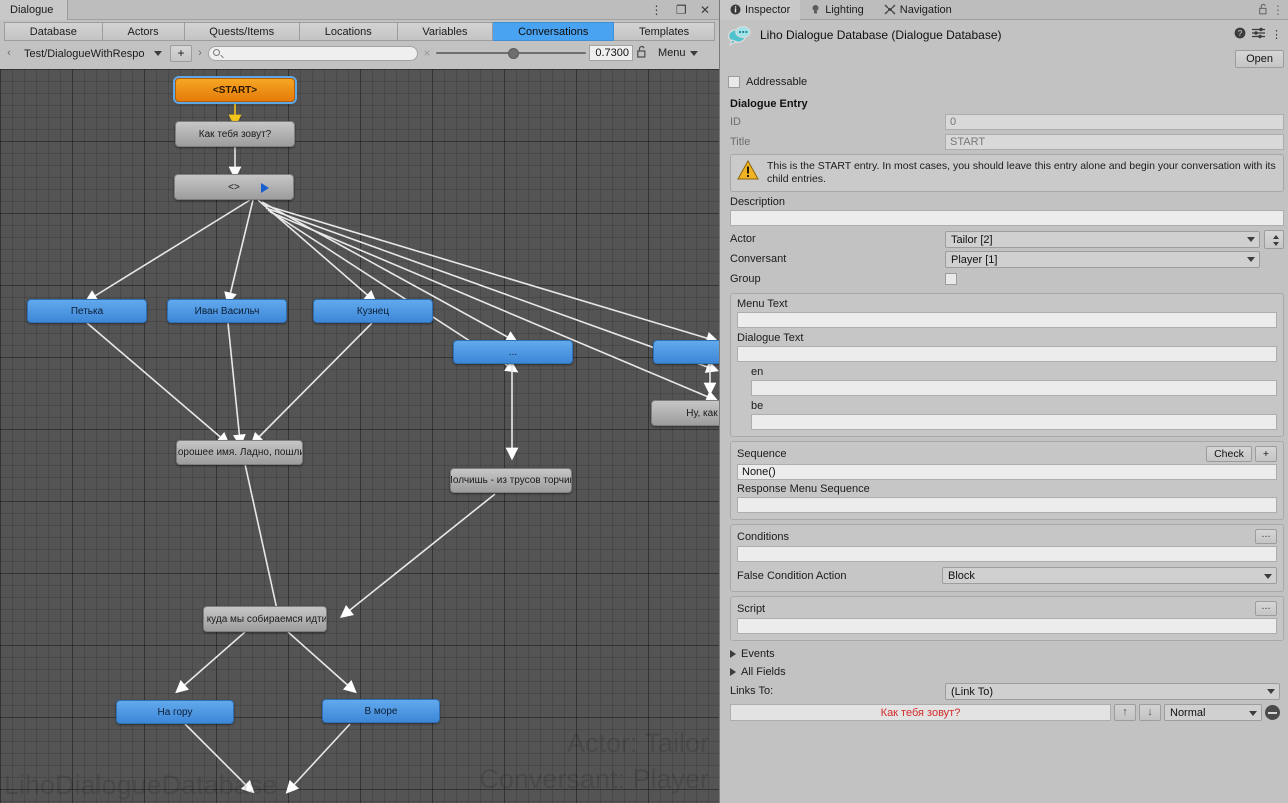 This screenshot has height=803, width=1288. I want to click on conversation-dropdown: Test/DialogueWithRespo, so click(92, 53).